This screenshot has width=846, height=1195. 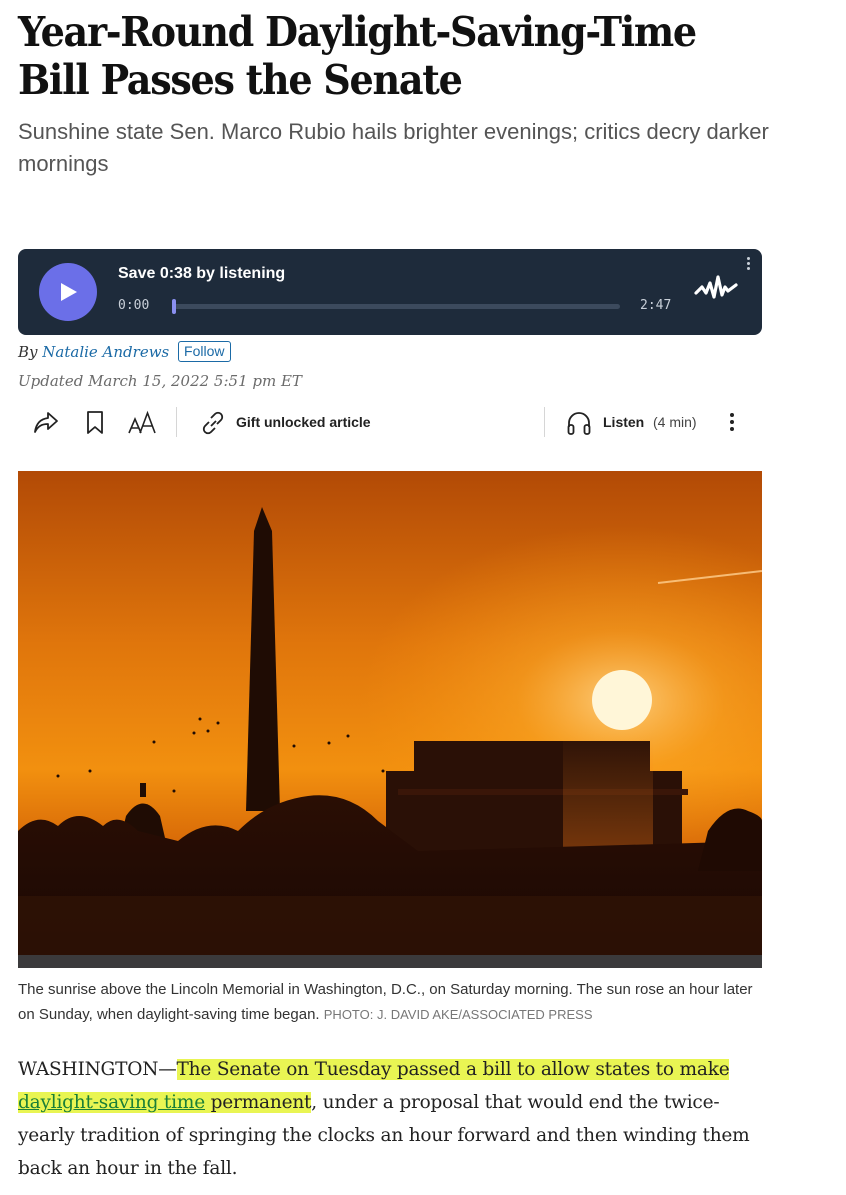 What do you see at coordinates (28, 352) in the screenshot?
I see `byline-prefix: By` at bounding box center [28, 352].